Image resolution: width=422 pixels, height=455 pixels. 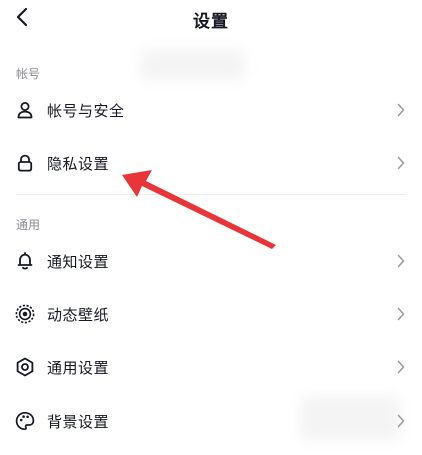 What do you see at coordinates (211, 421) in the screenshot?
I see `settings-item-background: 背景设置` at bounding box center [211, 421].